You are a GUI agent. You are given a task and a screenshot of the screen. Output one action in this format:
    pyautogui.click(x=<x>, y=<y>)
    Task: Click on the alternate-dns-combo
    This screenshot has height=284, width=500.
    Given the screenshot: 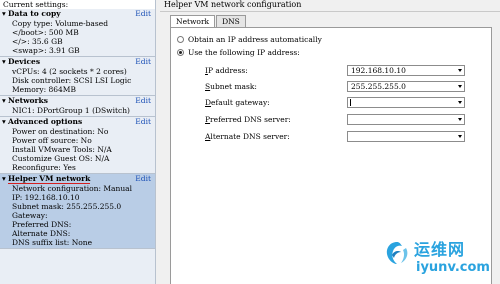 What is the action you would take?
    pyautogui.click(x=406, y=136)
    